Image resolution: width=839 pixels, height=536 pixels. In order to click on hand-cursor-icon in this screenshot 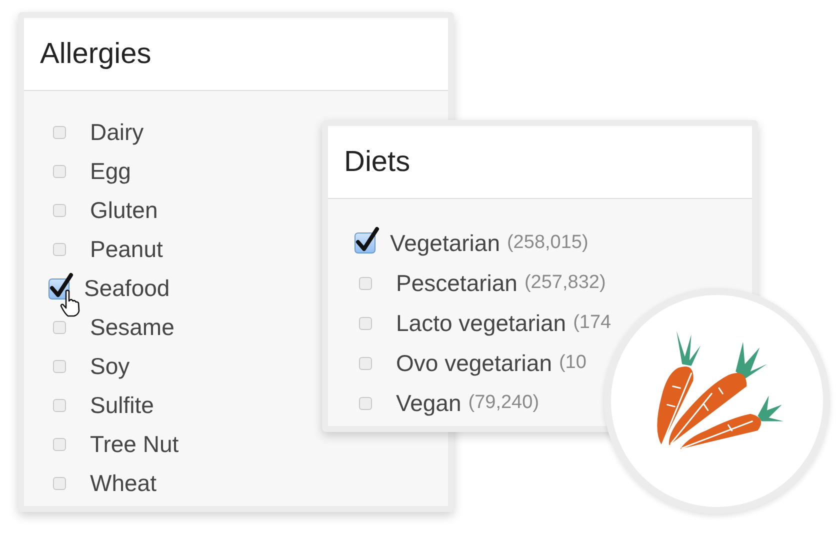, I will do `click(70, 303)`.